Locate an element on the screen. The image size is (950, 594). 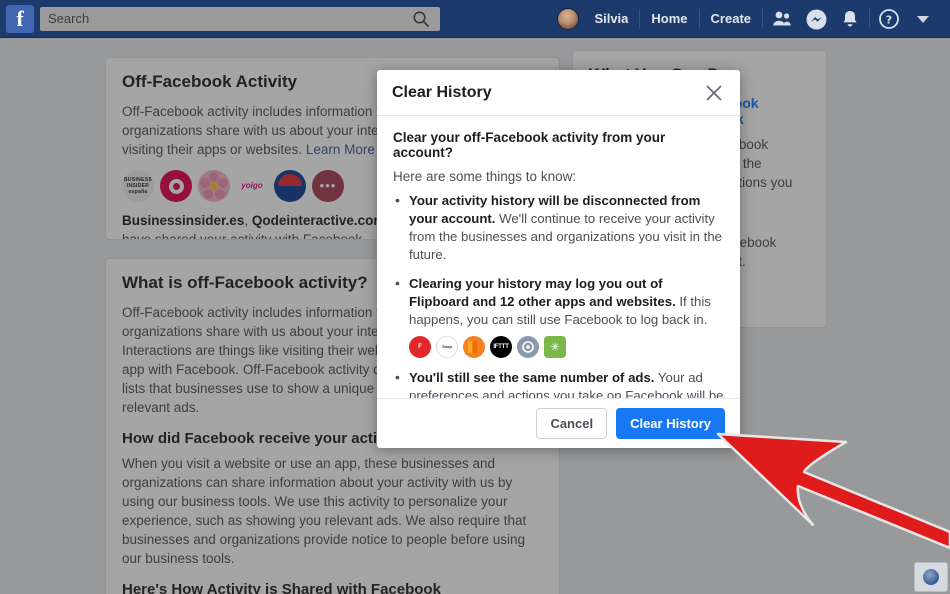
account-menu-caret-icon is located at coordinates (923, 19).